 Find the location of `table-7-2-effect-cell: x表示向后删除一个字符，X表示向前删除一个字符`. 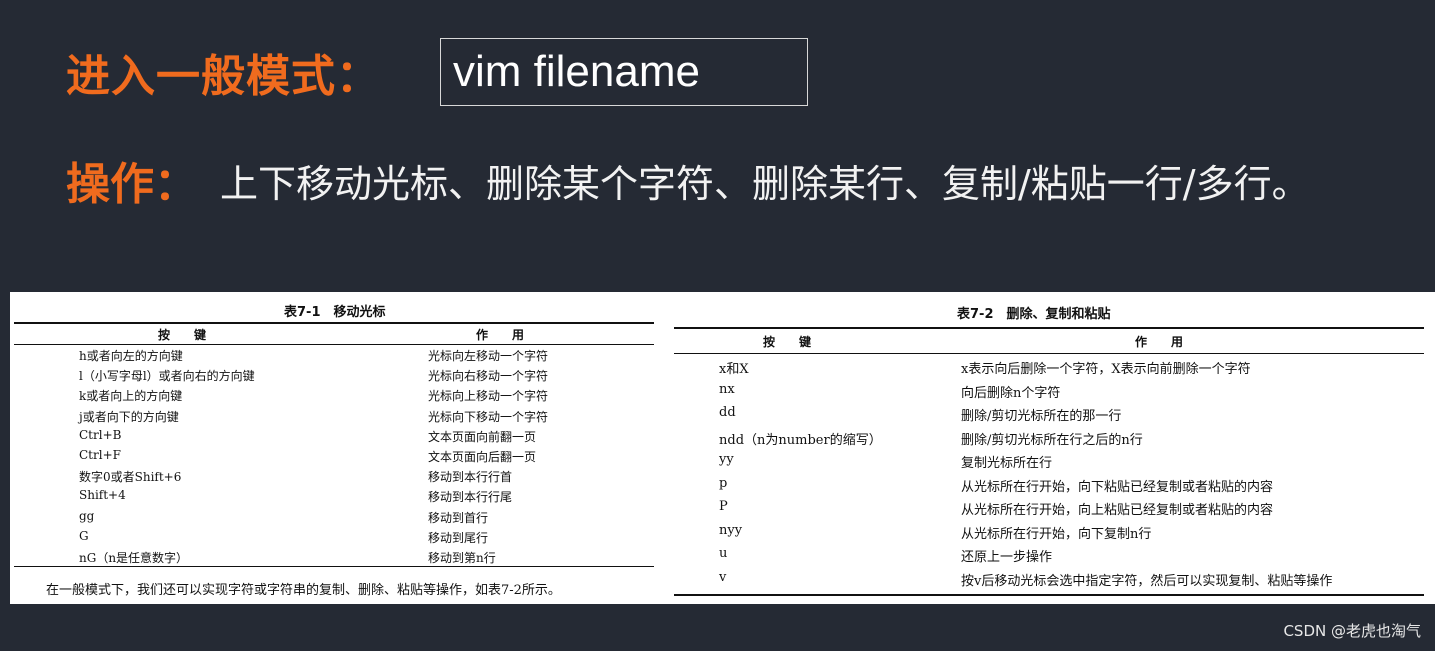

table-7-2-effect-cell: x表示向后删除一个字符，X表示向前删除一个字符 is located at coordinates (1106, 369).